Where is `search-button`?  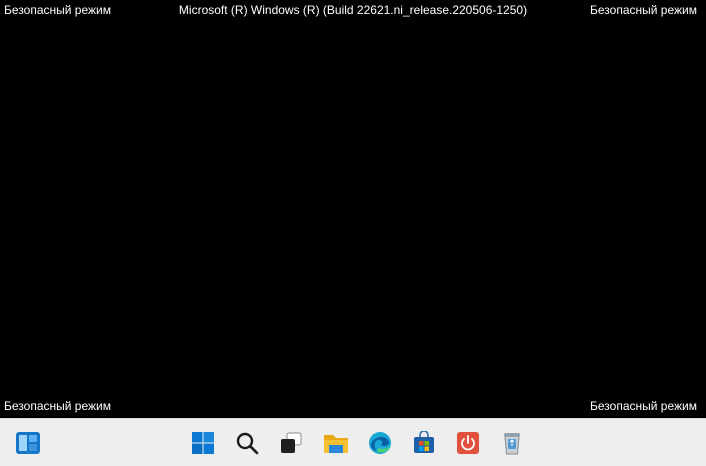
search-button is located at coordinates (247, 443).